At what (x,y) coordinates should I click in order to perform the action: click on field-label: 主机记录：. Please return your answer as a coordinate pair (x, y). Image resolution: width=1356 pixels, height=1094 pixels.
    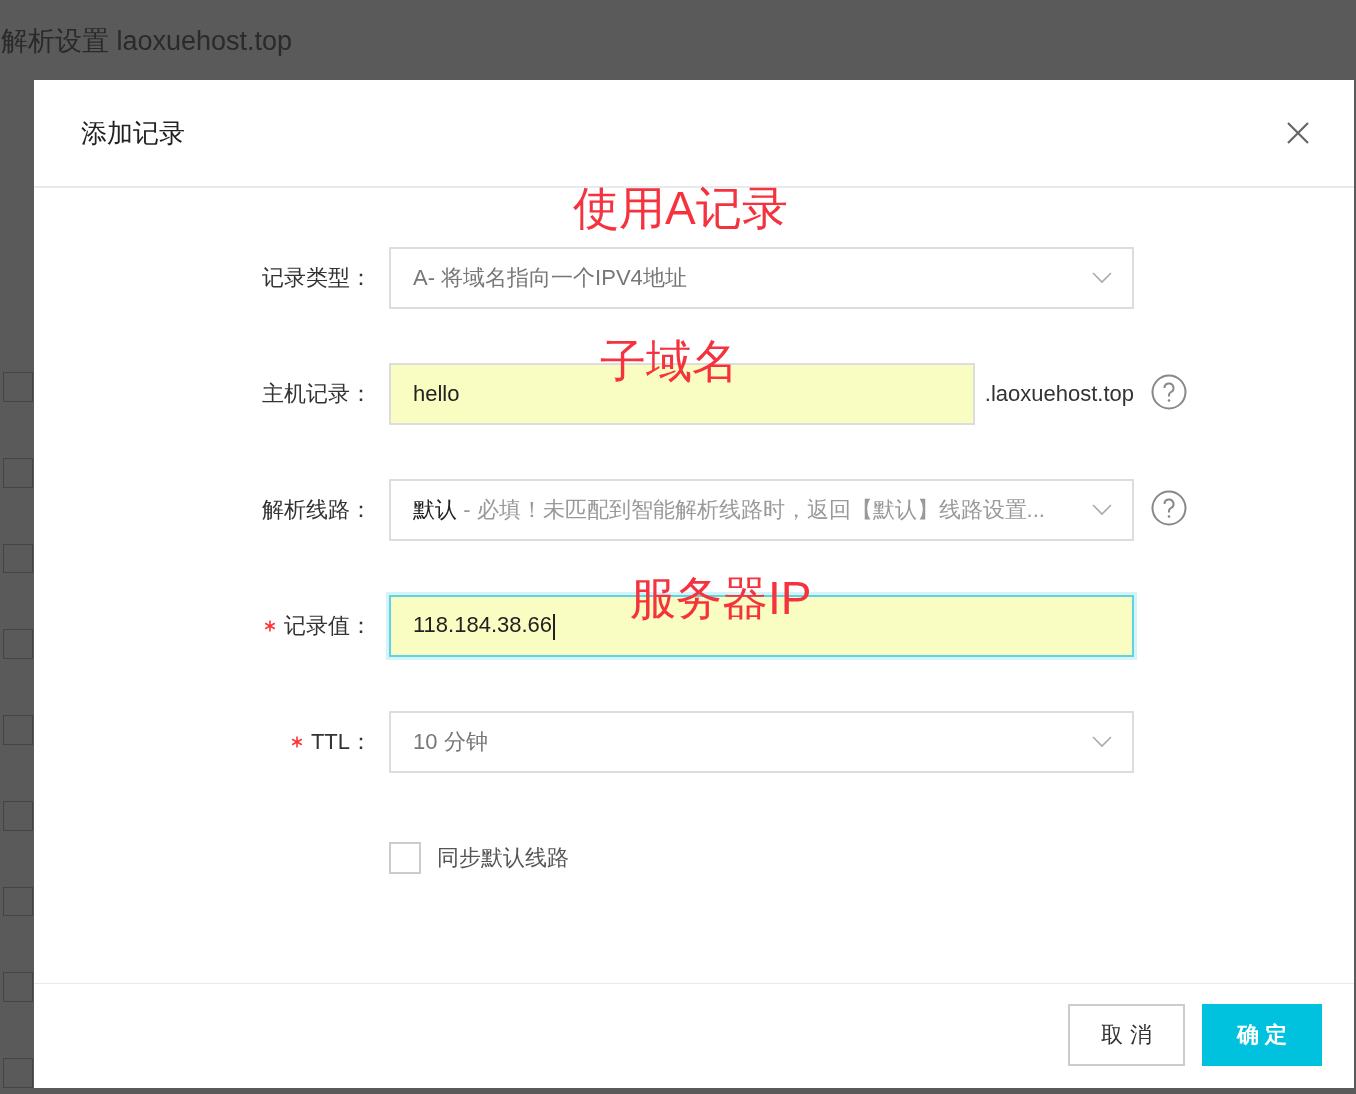
    Looking at the image, I should click on (317, 394).